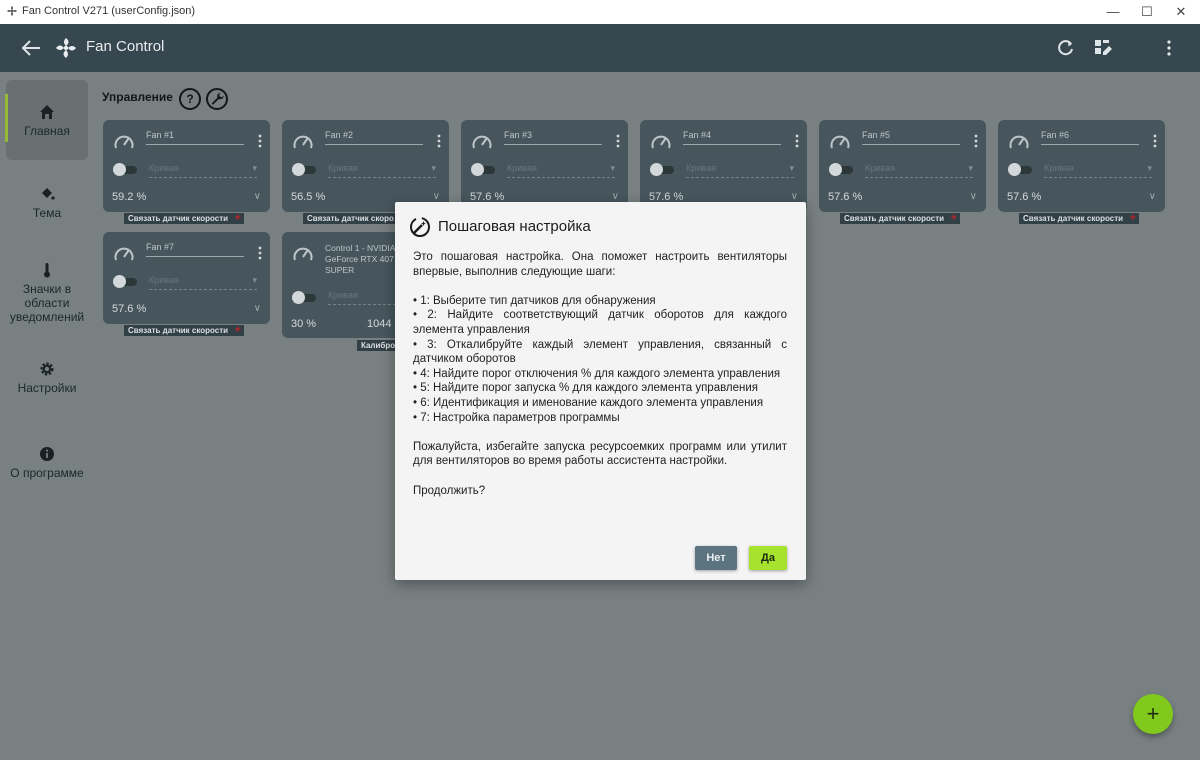  I want to click on yes-button: Да, so click(768, 558).